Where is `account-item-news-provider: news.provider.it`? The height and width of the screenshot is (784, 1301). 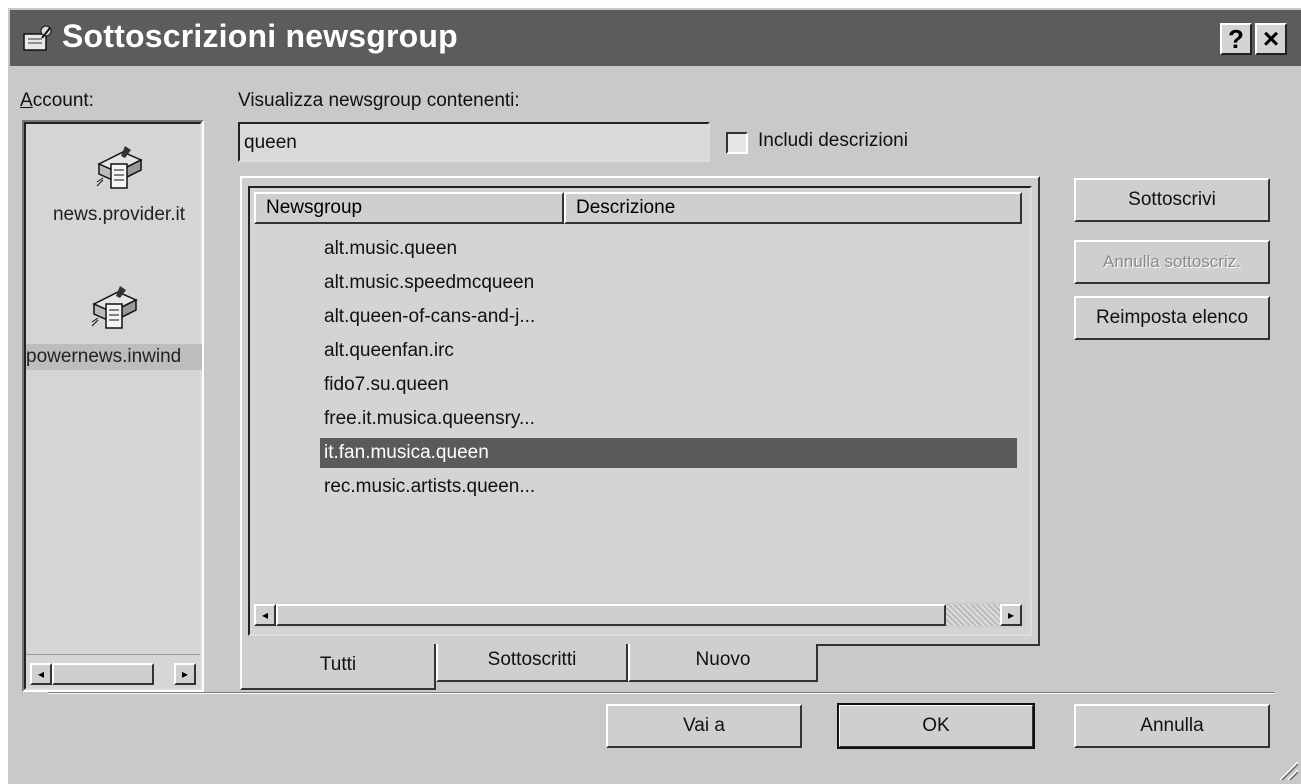 account-item-news-provider: news.provider.it is located at coordinates (119, 182).